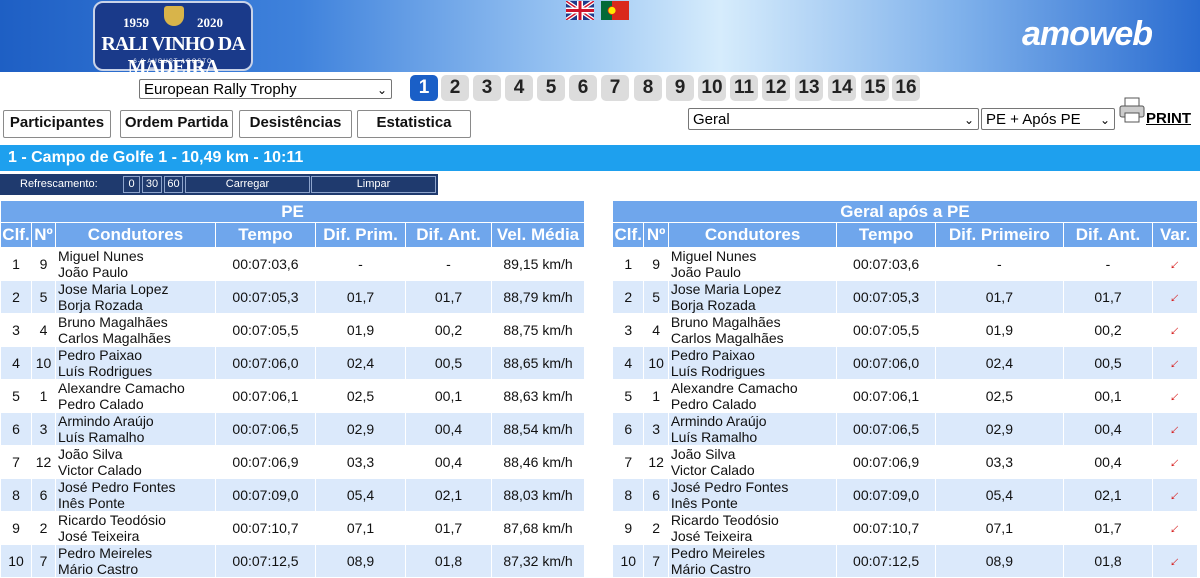 The image size is (1200, 578). I want to click on print-link: PRINT, so click(1168, 118).